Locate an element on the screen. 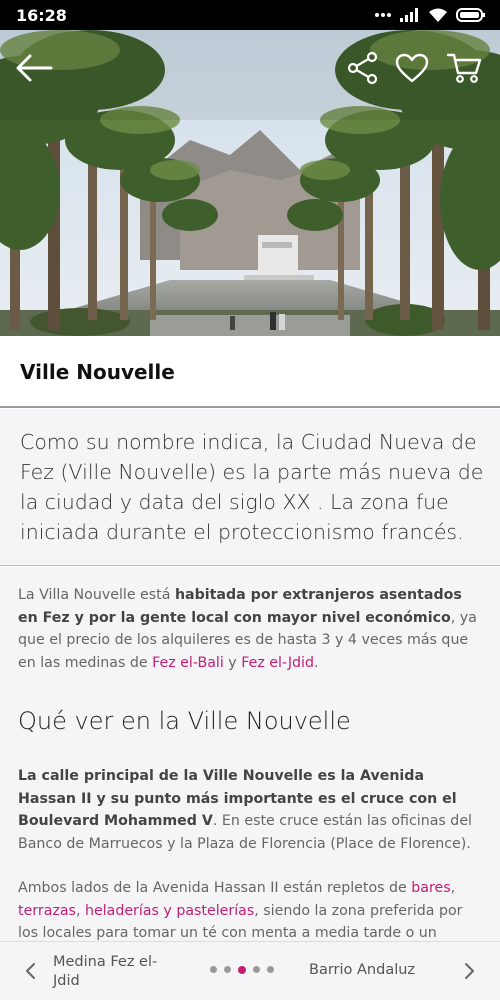 The width and height of the screenshot is (500, 1000). page-dot-active is located at coordinates (242, 969).